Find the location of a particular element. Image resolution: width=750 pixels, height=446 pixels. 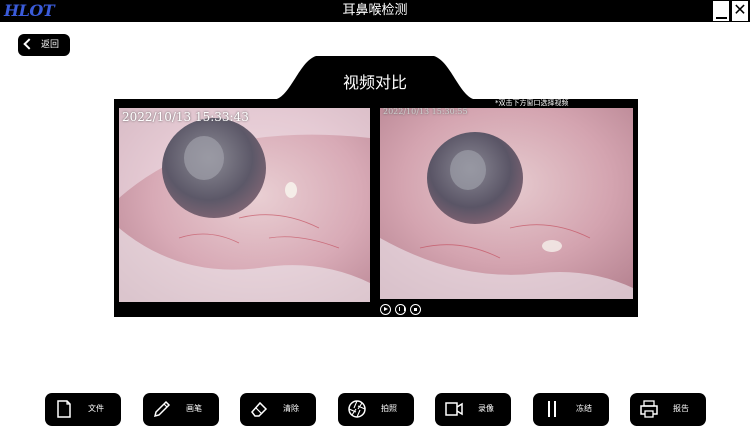

file-icon is located at coordinates (64, 409).